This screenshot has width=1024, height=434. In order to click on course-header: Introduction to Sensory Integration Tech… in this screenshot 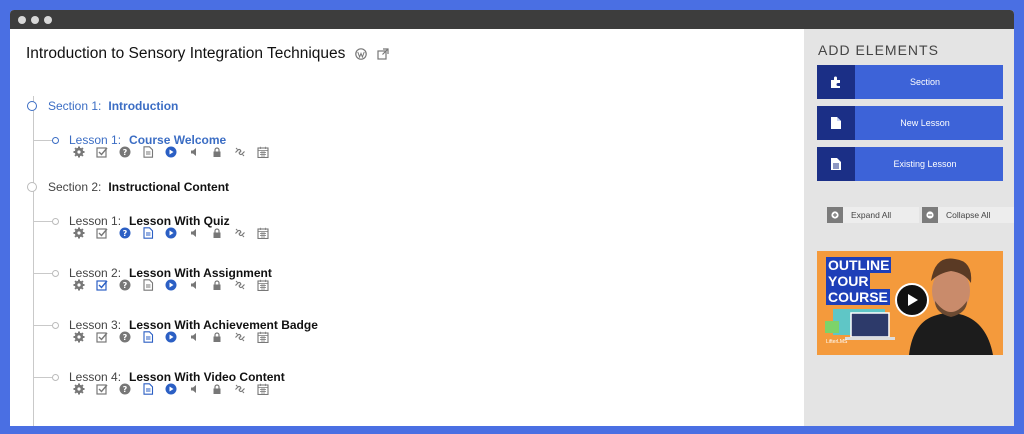, I will do `click(208, 54)`.